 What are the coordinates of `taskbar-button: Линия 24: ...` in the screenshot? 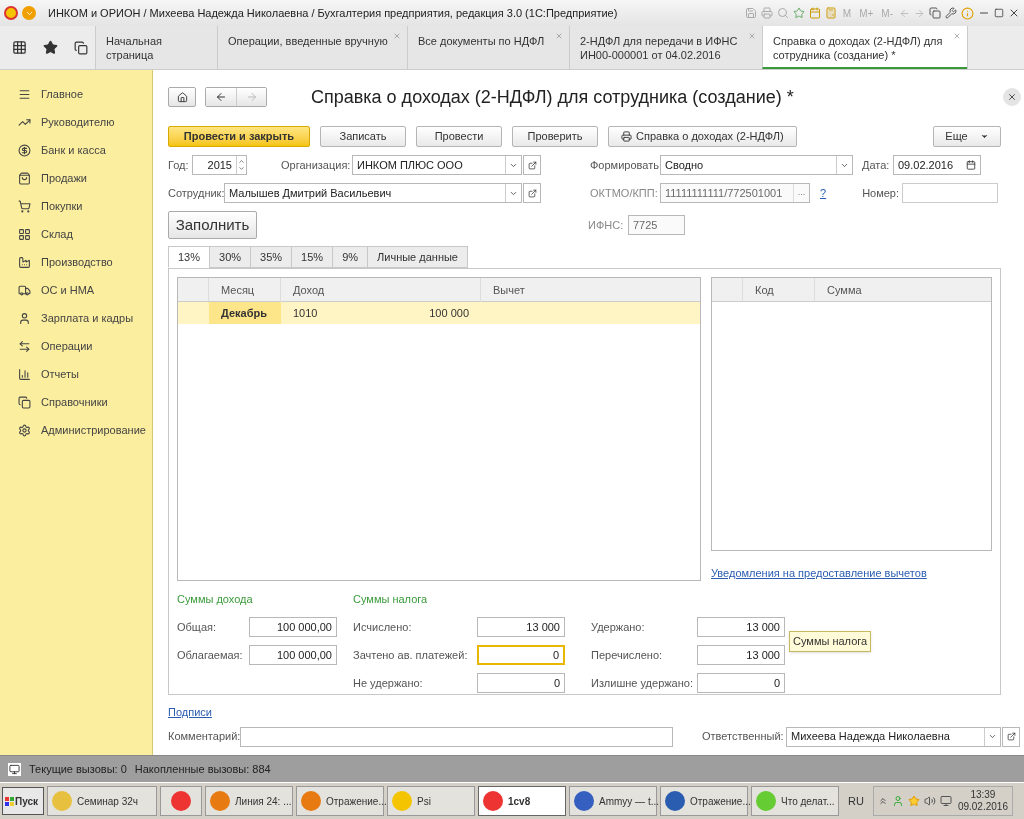 It's located at (249, 801).